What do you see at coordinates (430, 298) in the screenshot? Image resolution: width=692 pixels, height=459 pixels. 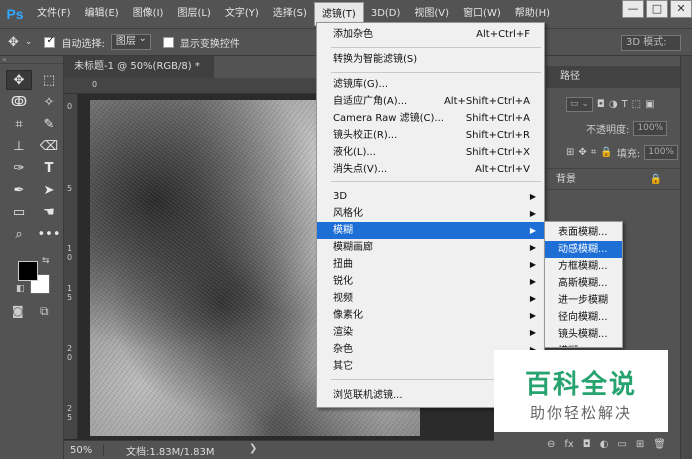 I see `menu-item-video: 视频 ▶` at bounding box center [430, 298].